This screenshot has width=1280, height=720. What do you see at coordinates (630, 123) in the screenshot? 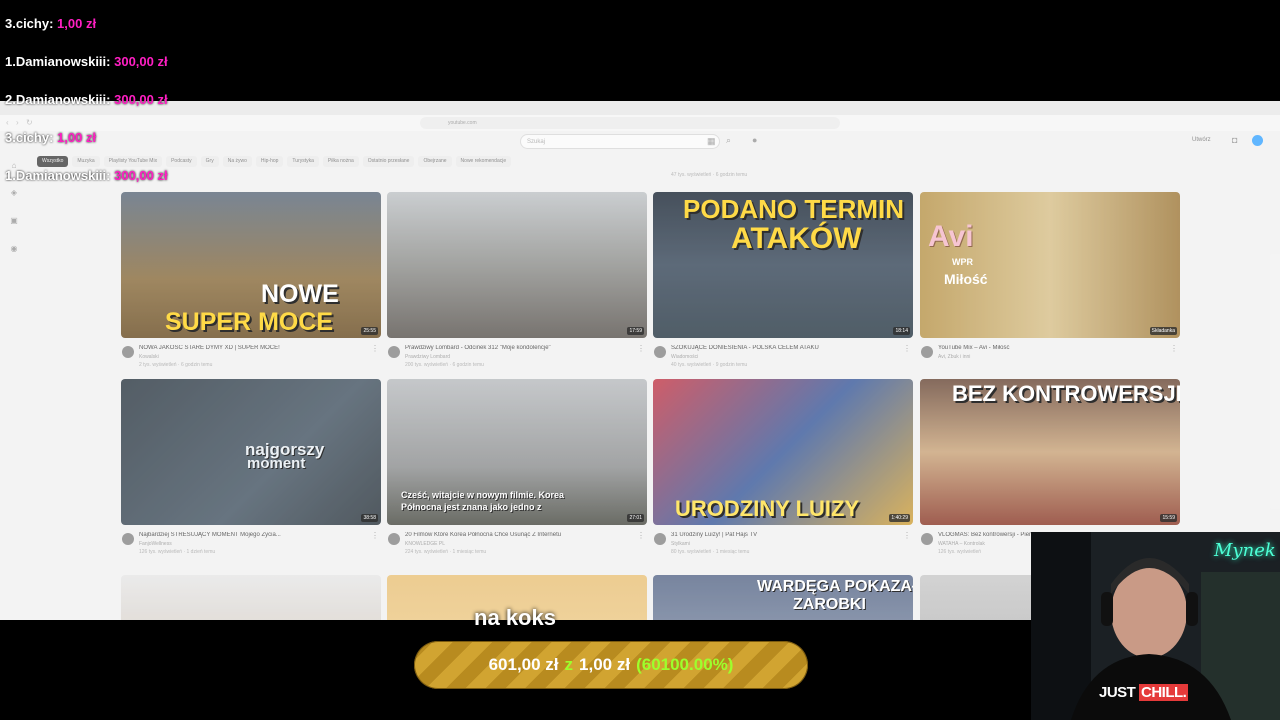
I see `url-input: youtube.com` at bounding box center [630, 123].